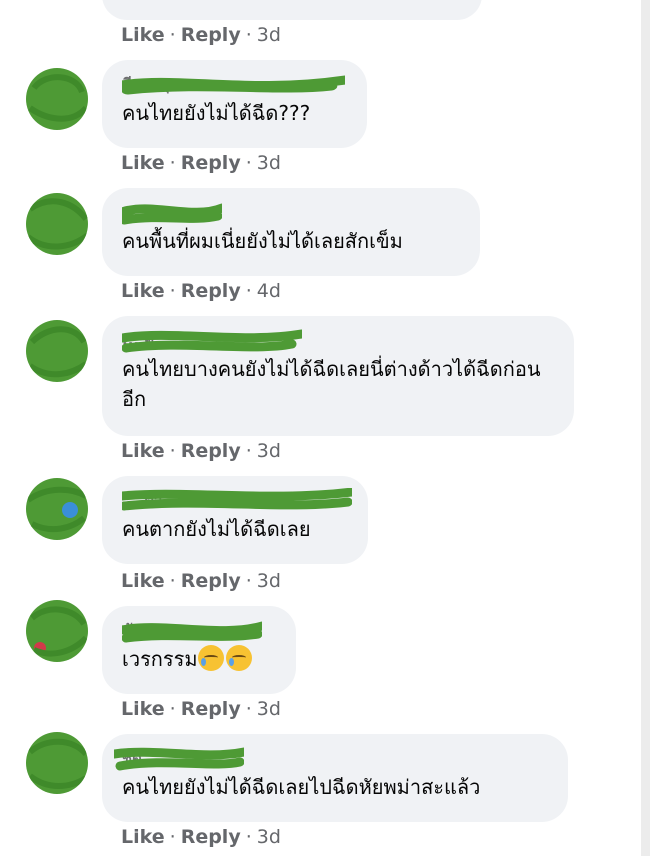  I want to click on comment-text: คนไทยยังไม่ได้ฉีดเลยไปฉีดหัยพม่าสะแล้ว, so click(301, 787).